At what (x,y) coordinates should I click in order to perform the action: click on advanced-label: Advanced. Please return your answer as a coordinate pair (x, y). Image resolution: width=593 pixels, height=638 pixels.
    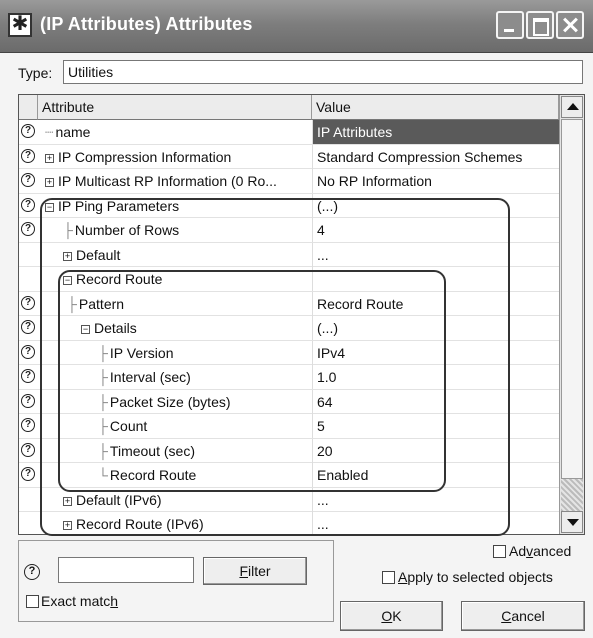
    Looking at the image, I should click on (540, 551).